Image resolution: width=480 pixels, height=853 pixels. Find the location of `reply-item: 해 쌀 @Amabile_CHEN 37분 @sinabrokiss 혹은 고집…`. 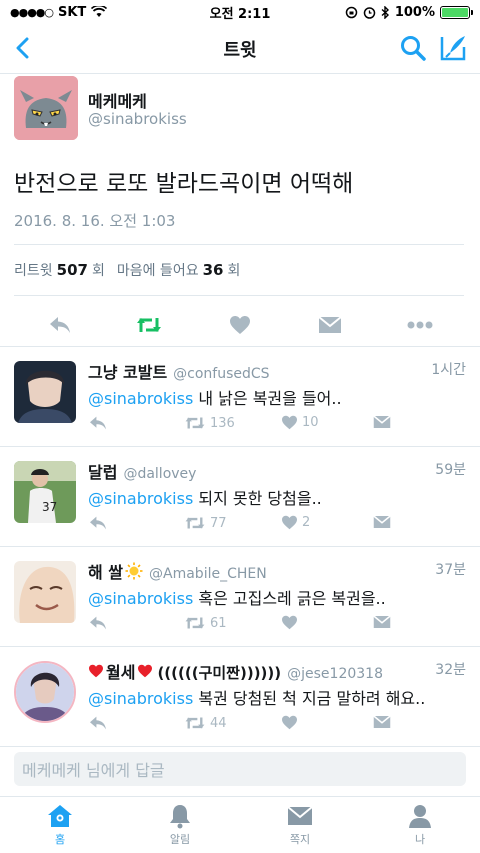

reply-item: 해 쌀 @Amabile_CHEN 37분 @sinabrokiss 혹은 고집… is located at coordinates (240, 597).